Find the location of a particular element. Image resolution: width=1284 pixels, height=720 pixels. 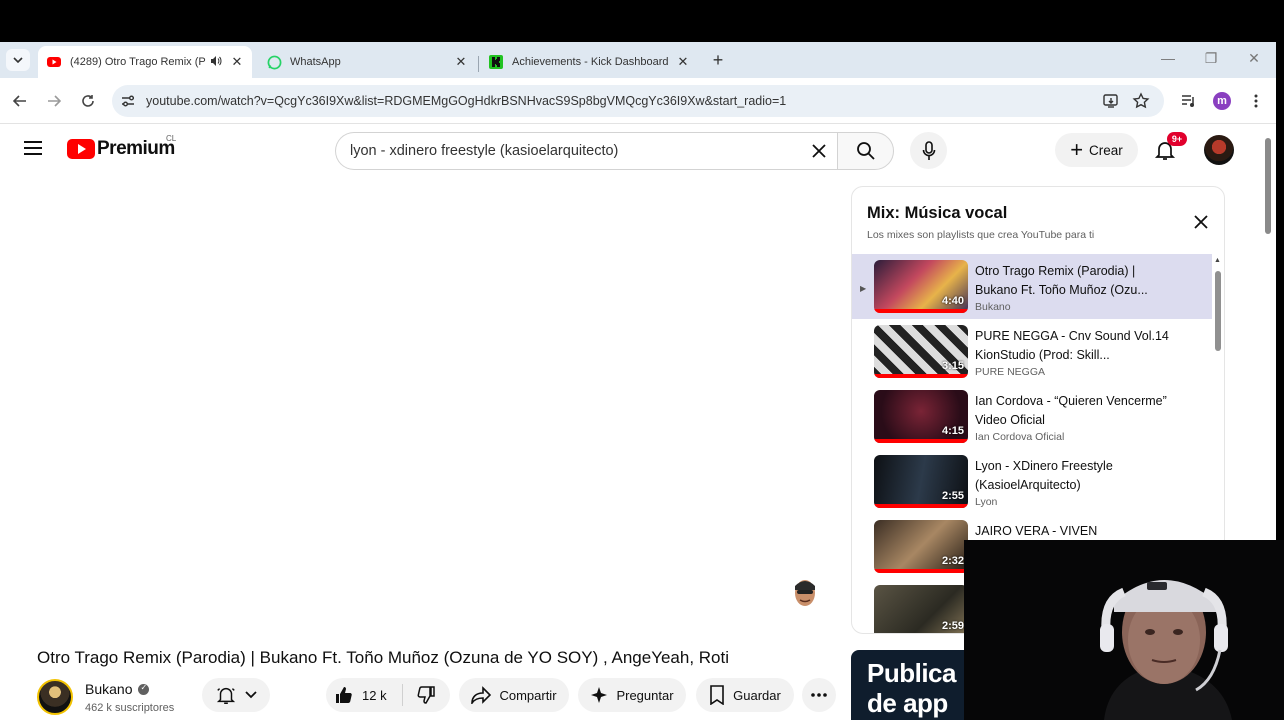

like-button: 12 k is located at coordinates (364, 695).